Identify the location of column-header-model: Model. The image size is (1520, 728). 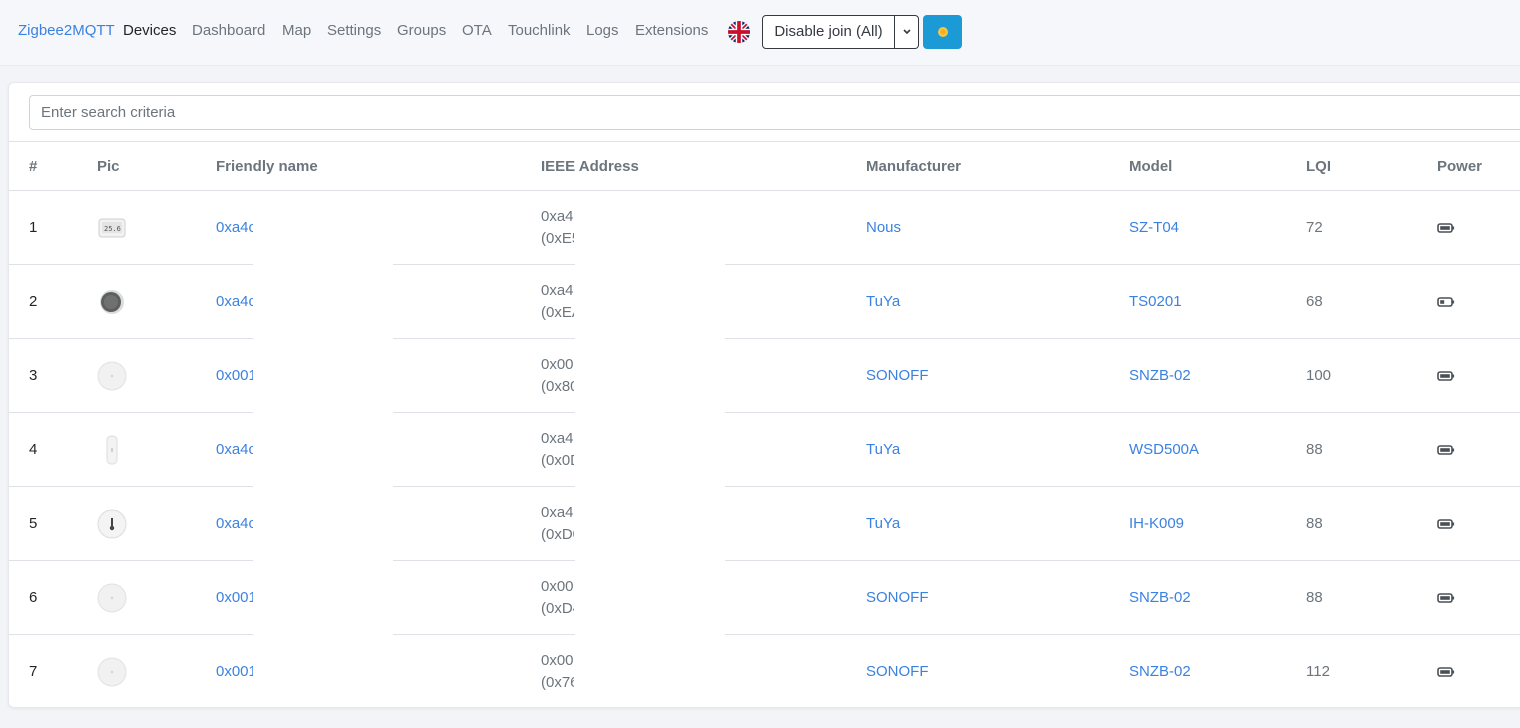
(1150, 166).